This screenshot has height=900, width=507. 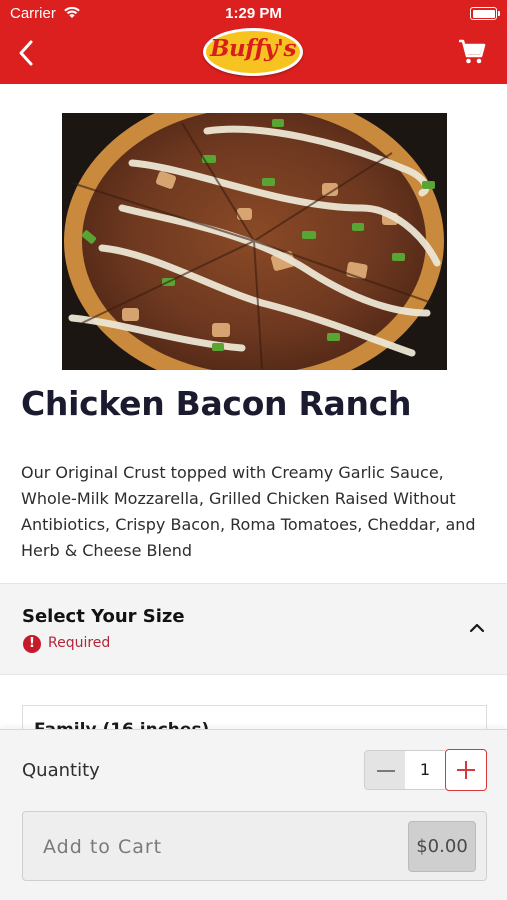 What do you see at coordinates (253, 48) in the screenshot?
I see `brand-name: Buffy's` at bounding box center [253, 48].